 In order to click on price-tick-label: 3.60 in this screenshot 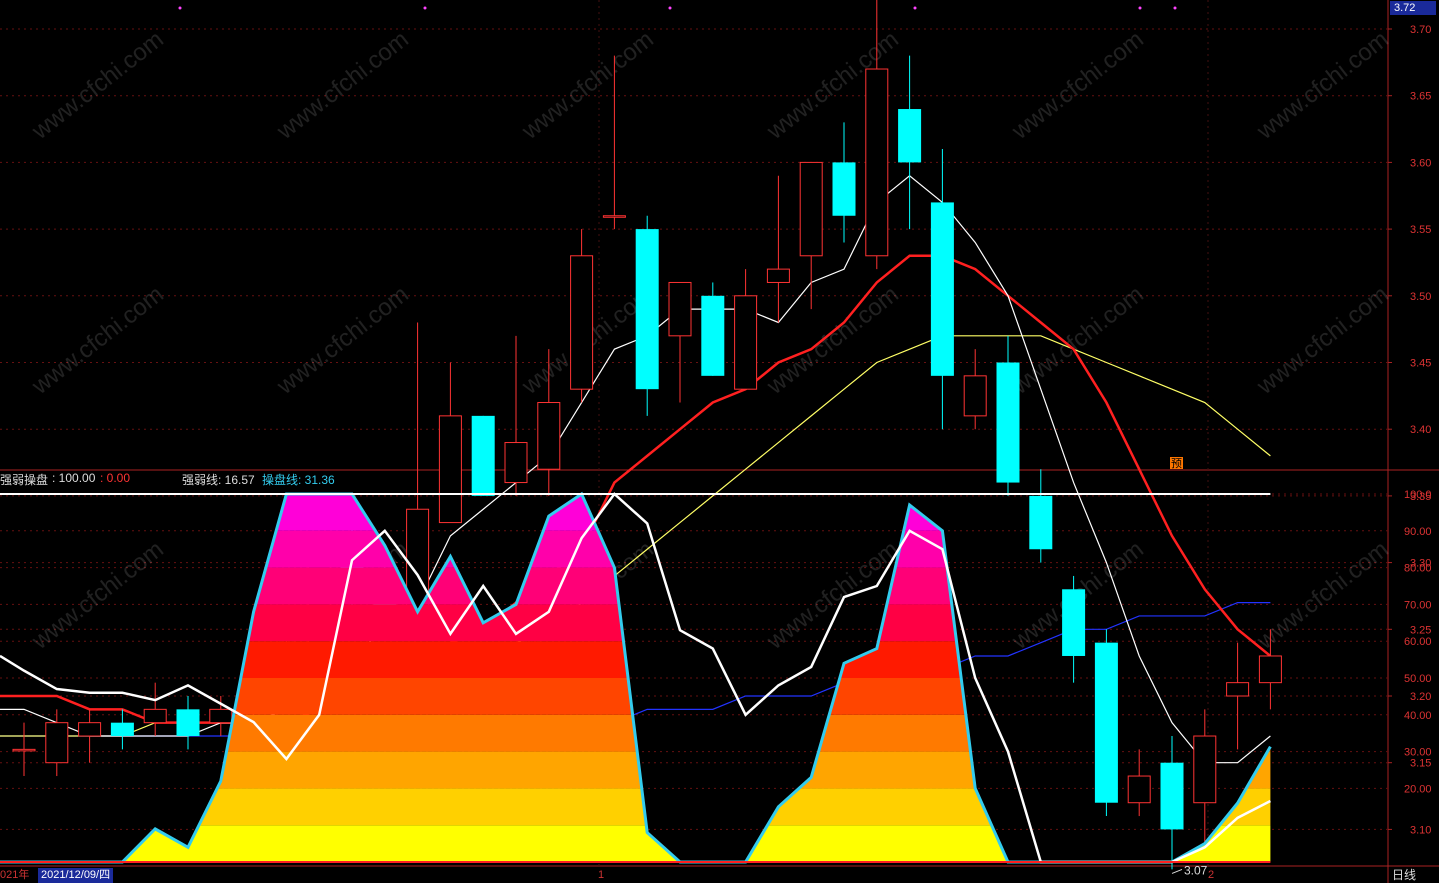, I will do `click(1420, 163)`.